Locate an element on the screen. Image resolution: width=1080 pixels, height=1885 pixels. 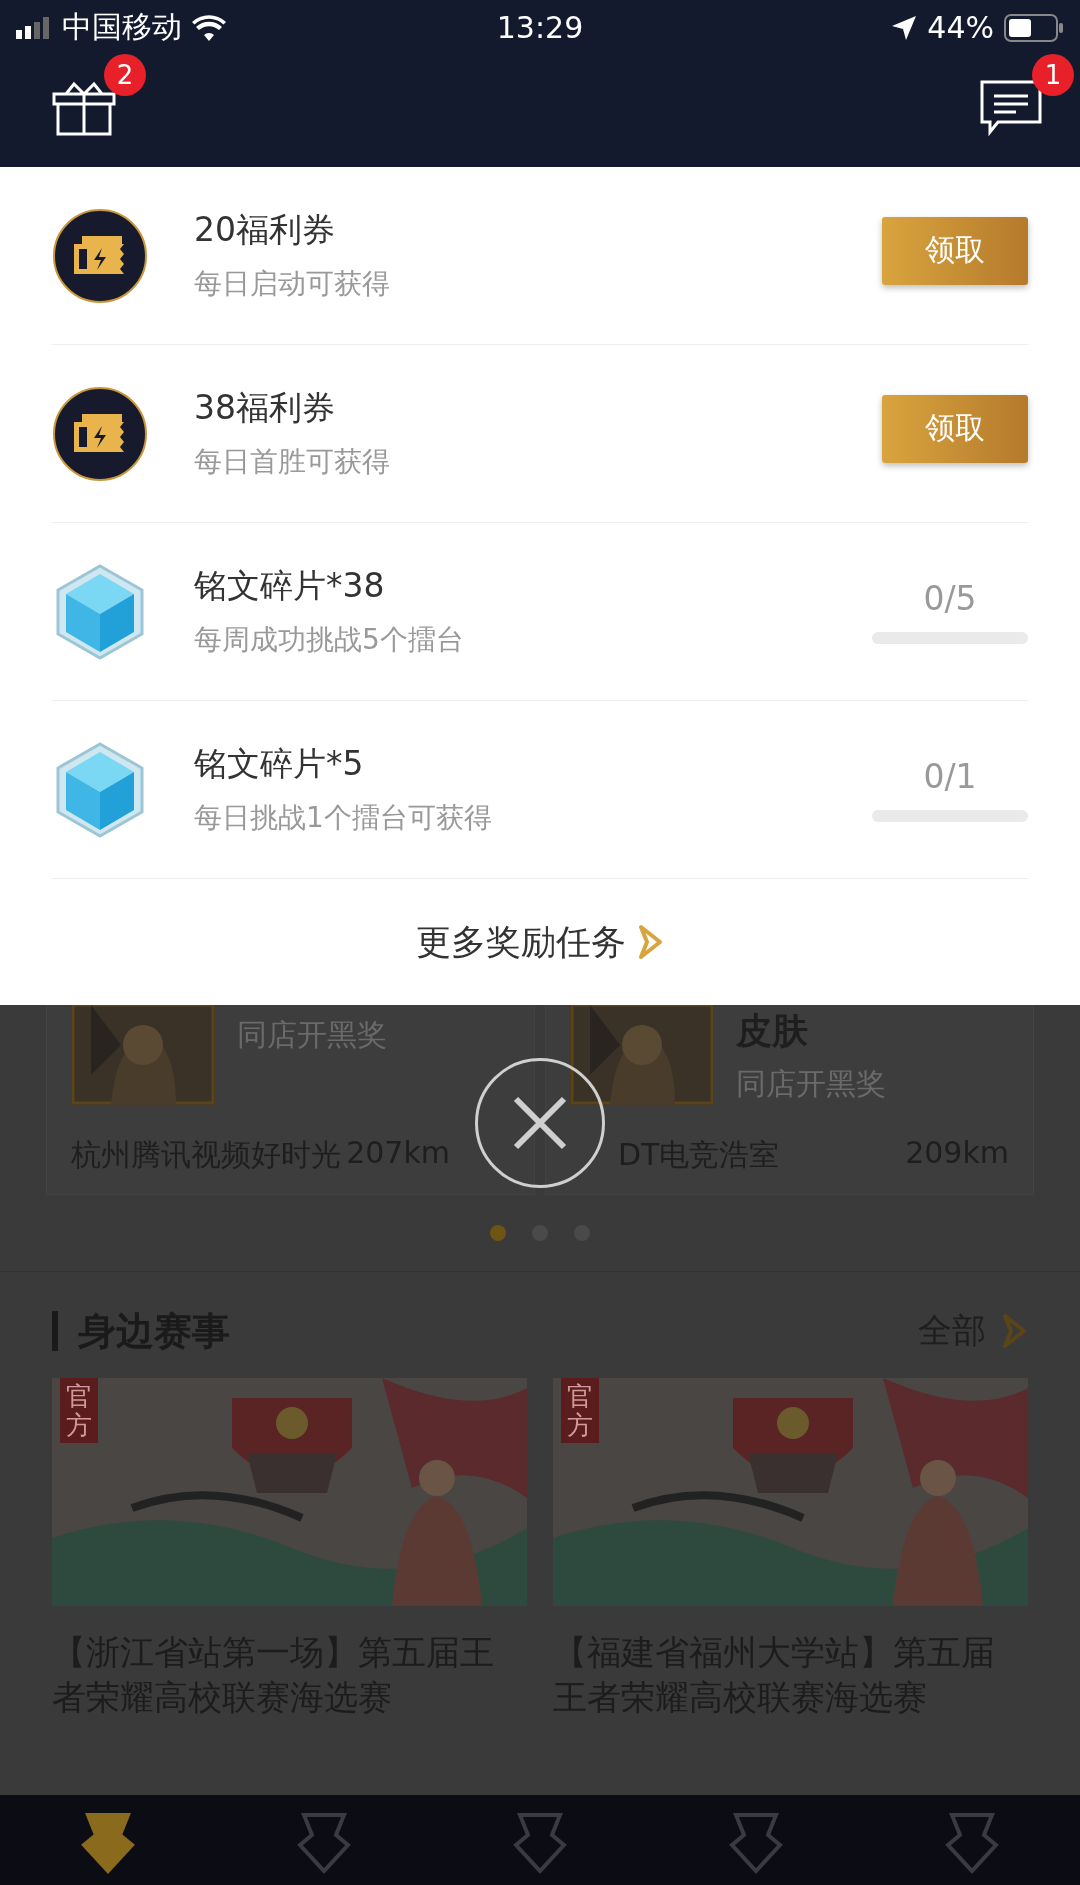
reward-title: 20福利券 is located at coordinates (265, 230).